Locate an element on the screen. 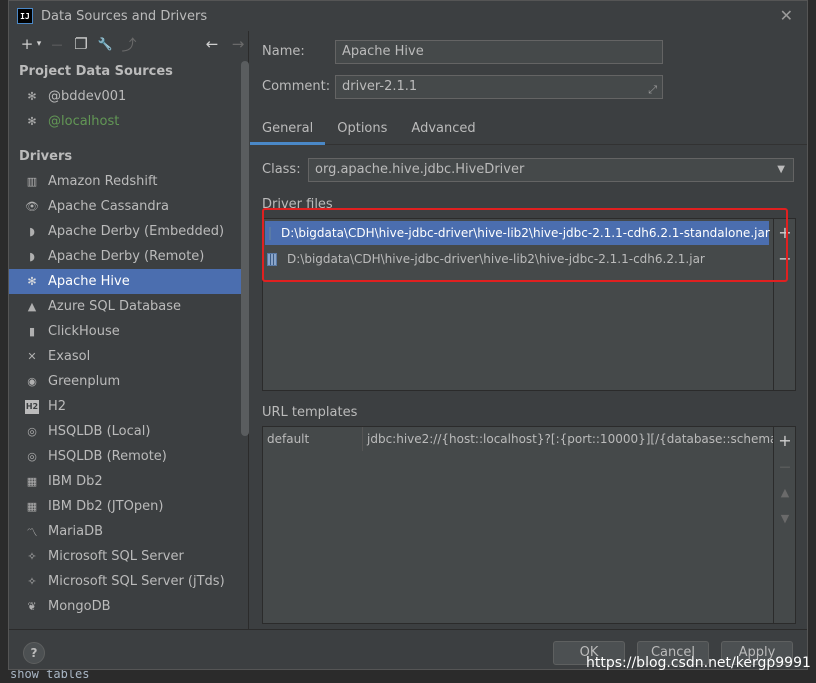  tree-item-label: HSQLDB (Local) is located at coordinates (99, 431).